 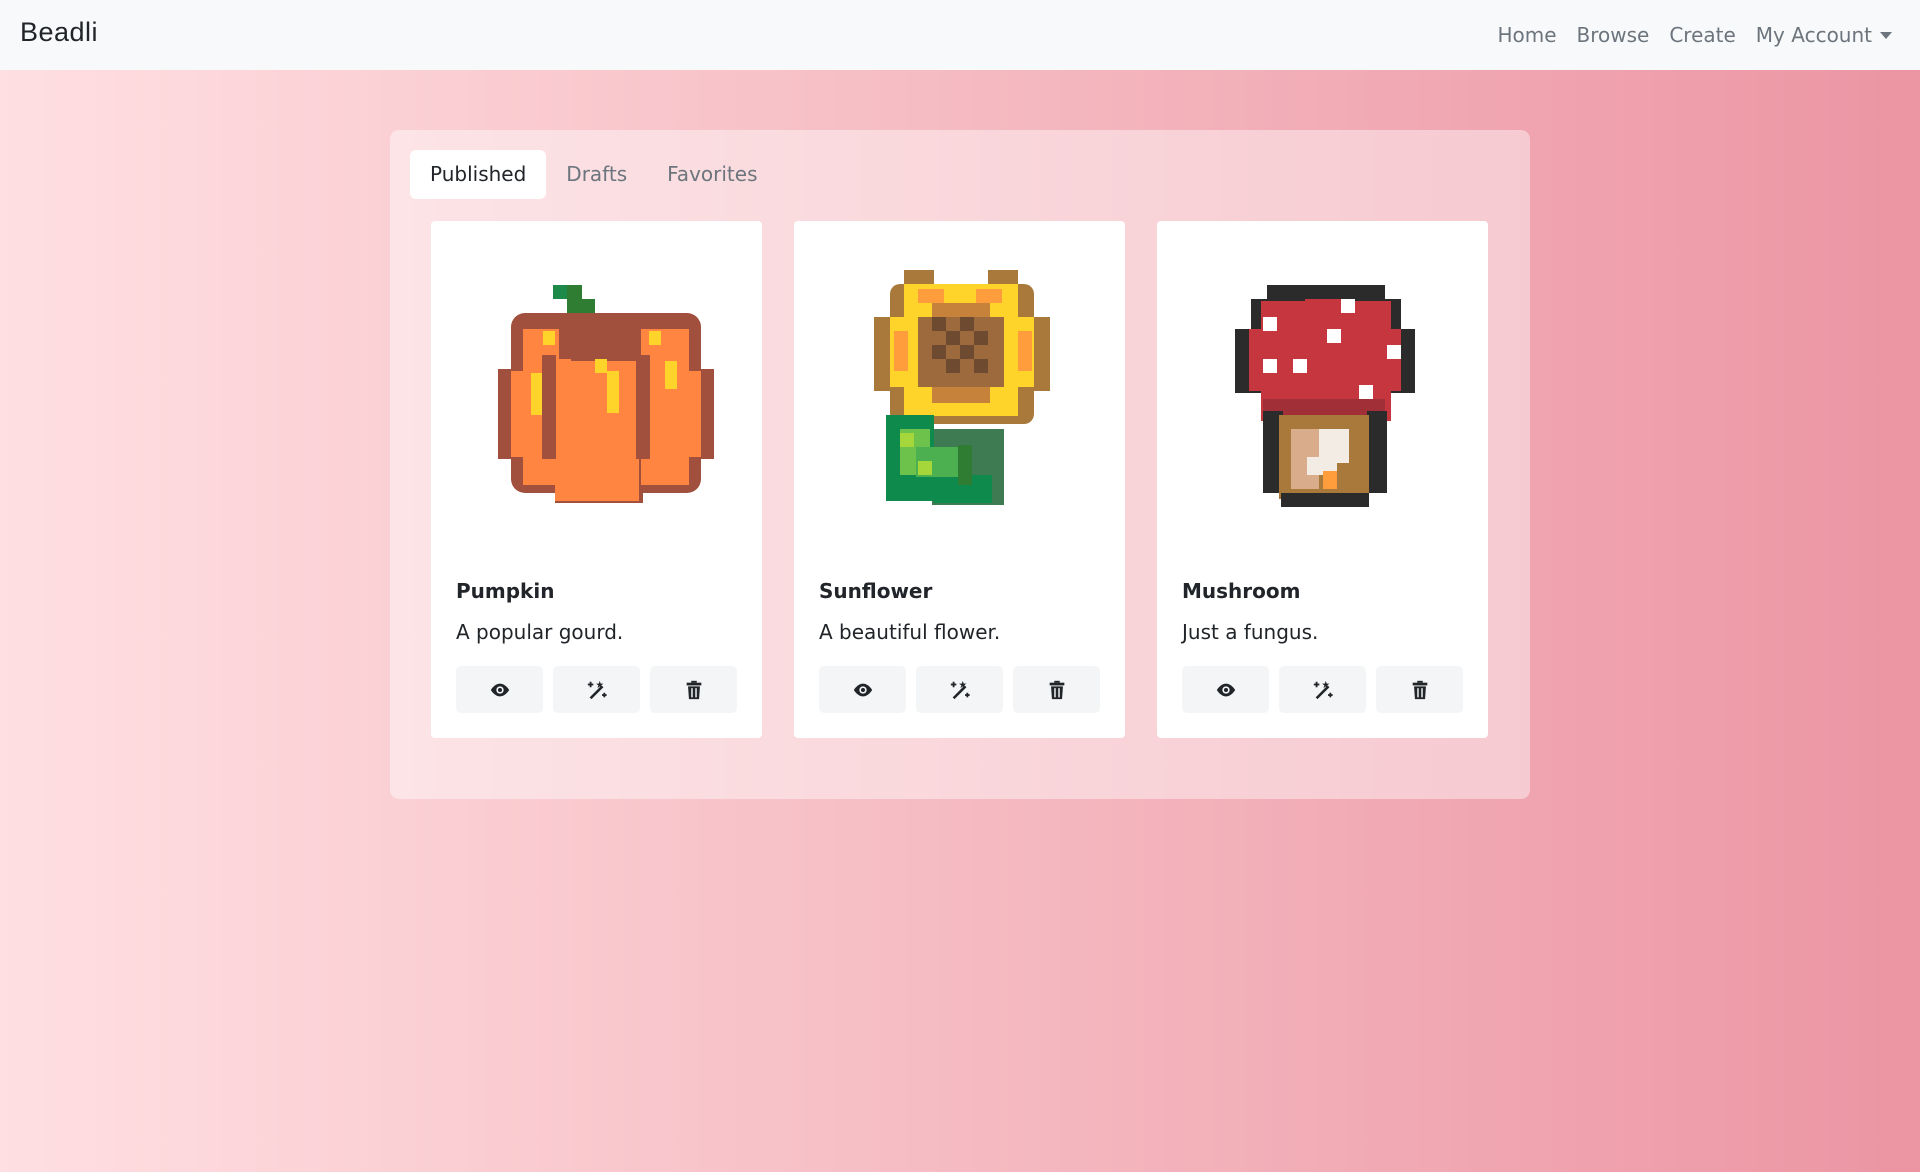 What do you see at coordinates (959, 391) in the screenshot?
I see `sunflower-pixel-art` at bounding box center [959, 391].